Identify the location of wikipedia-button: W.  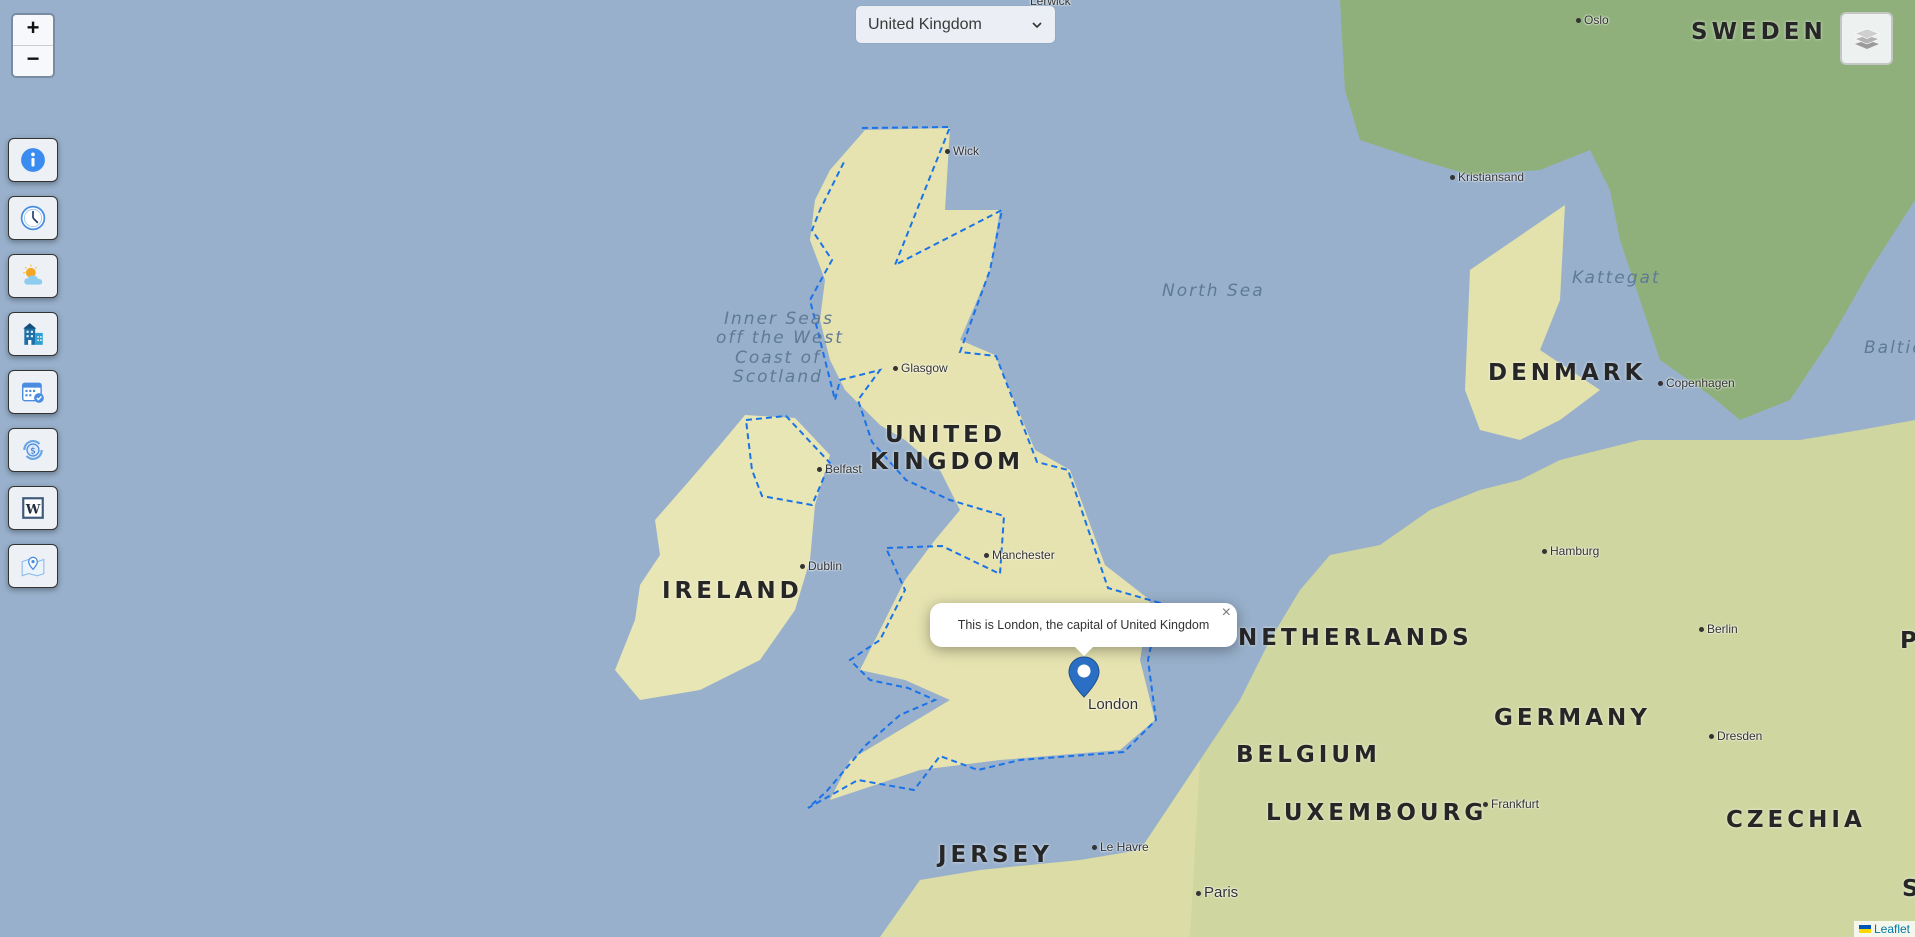
(33, 508).